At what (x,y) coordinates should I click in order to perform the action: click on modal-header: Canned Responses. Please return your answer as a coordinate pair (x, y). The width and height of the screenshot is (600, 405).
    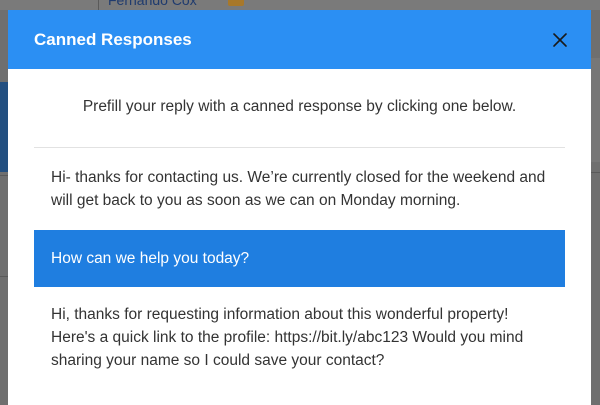
    Looking at the image, I should click on (299, 39).